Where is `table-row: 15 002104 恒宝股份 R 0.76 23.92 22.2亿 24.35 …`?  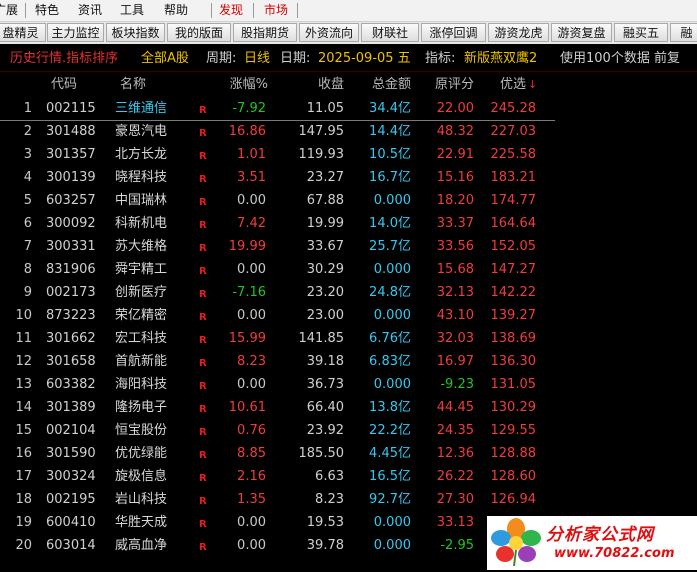 table-row: 15 002104 恒宝股份 R 0.76 23.92 22.2亿 24.35 … is located at coordinates (277, 430).